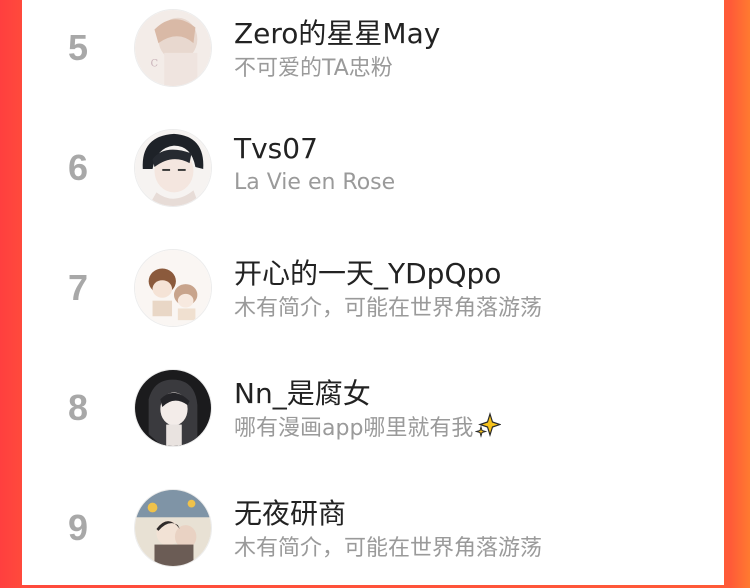  I want to click on user-name: Tvs07, so click(276, 148).